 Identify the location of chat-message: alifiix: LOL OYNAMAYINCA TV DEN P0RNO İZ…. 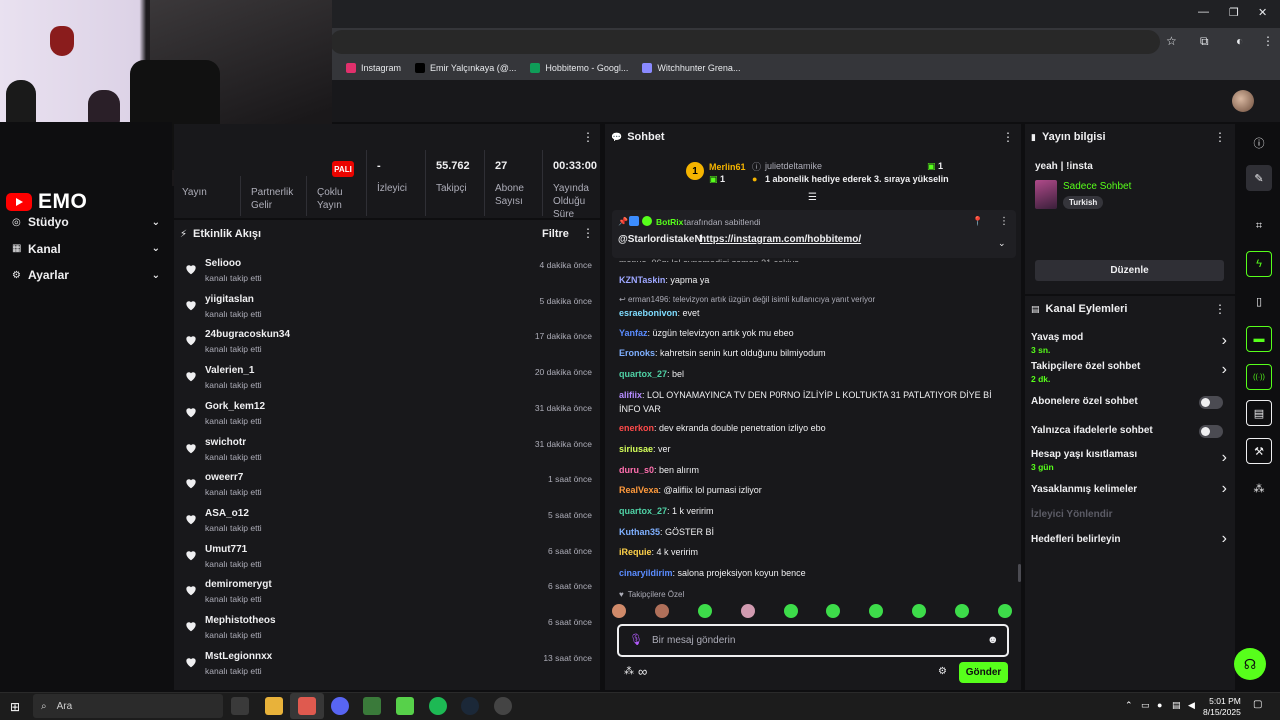
(814, 402).